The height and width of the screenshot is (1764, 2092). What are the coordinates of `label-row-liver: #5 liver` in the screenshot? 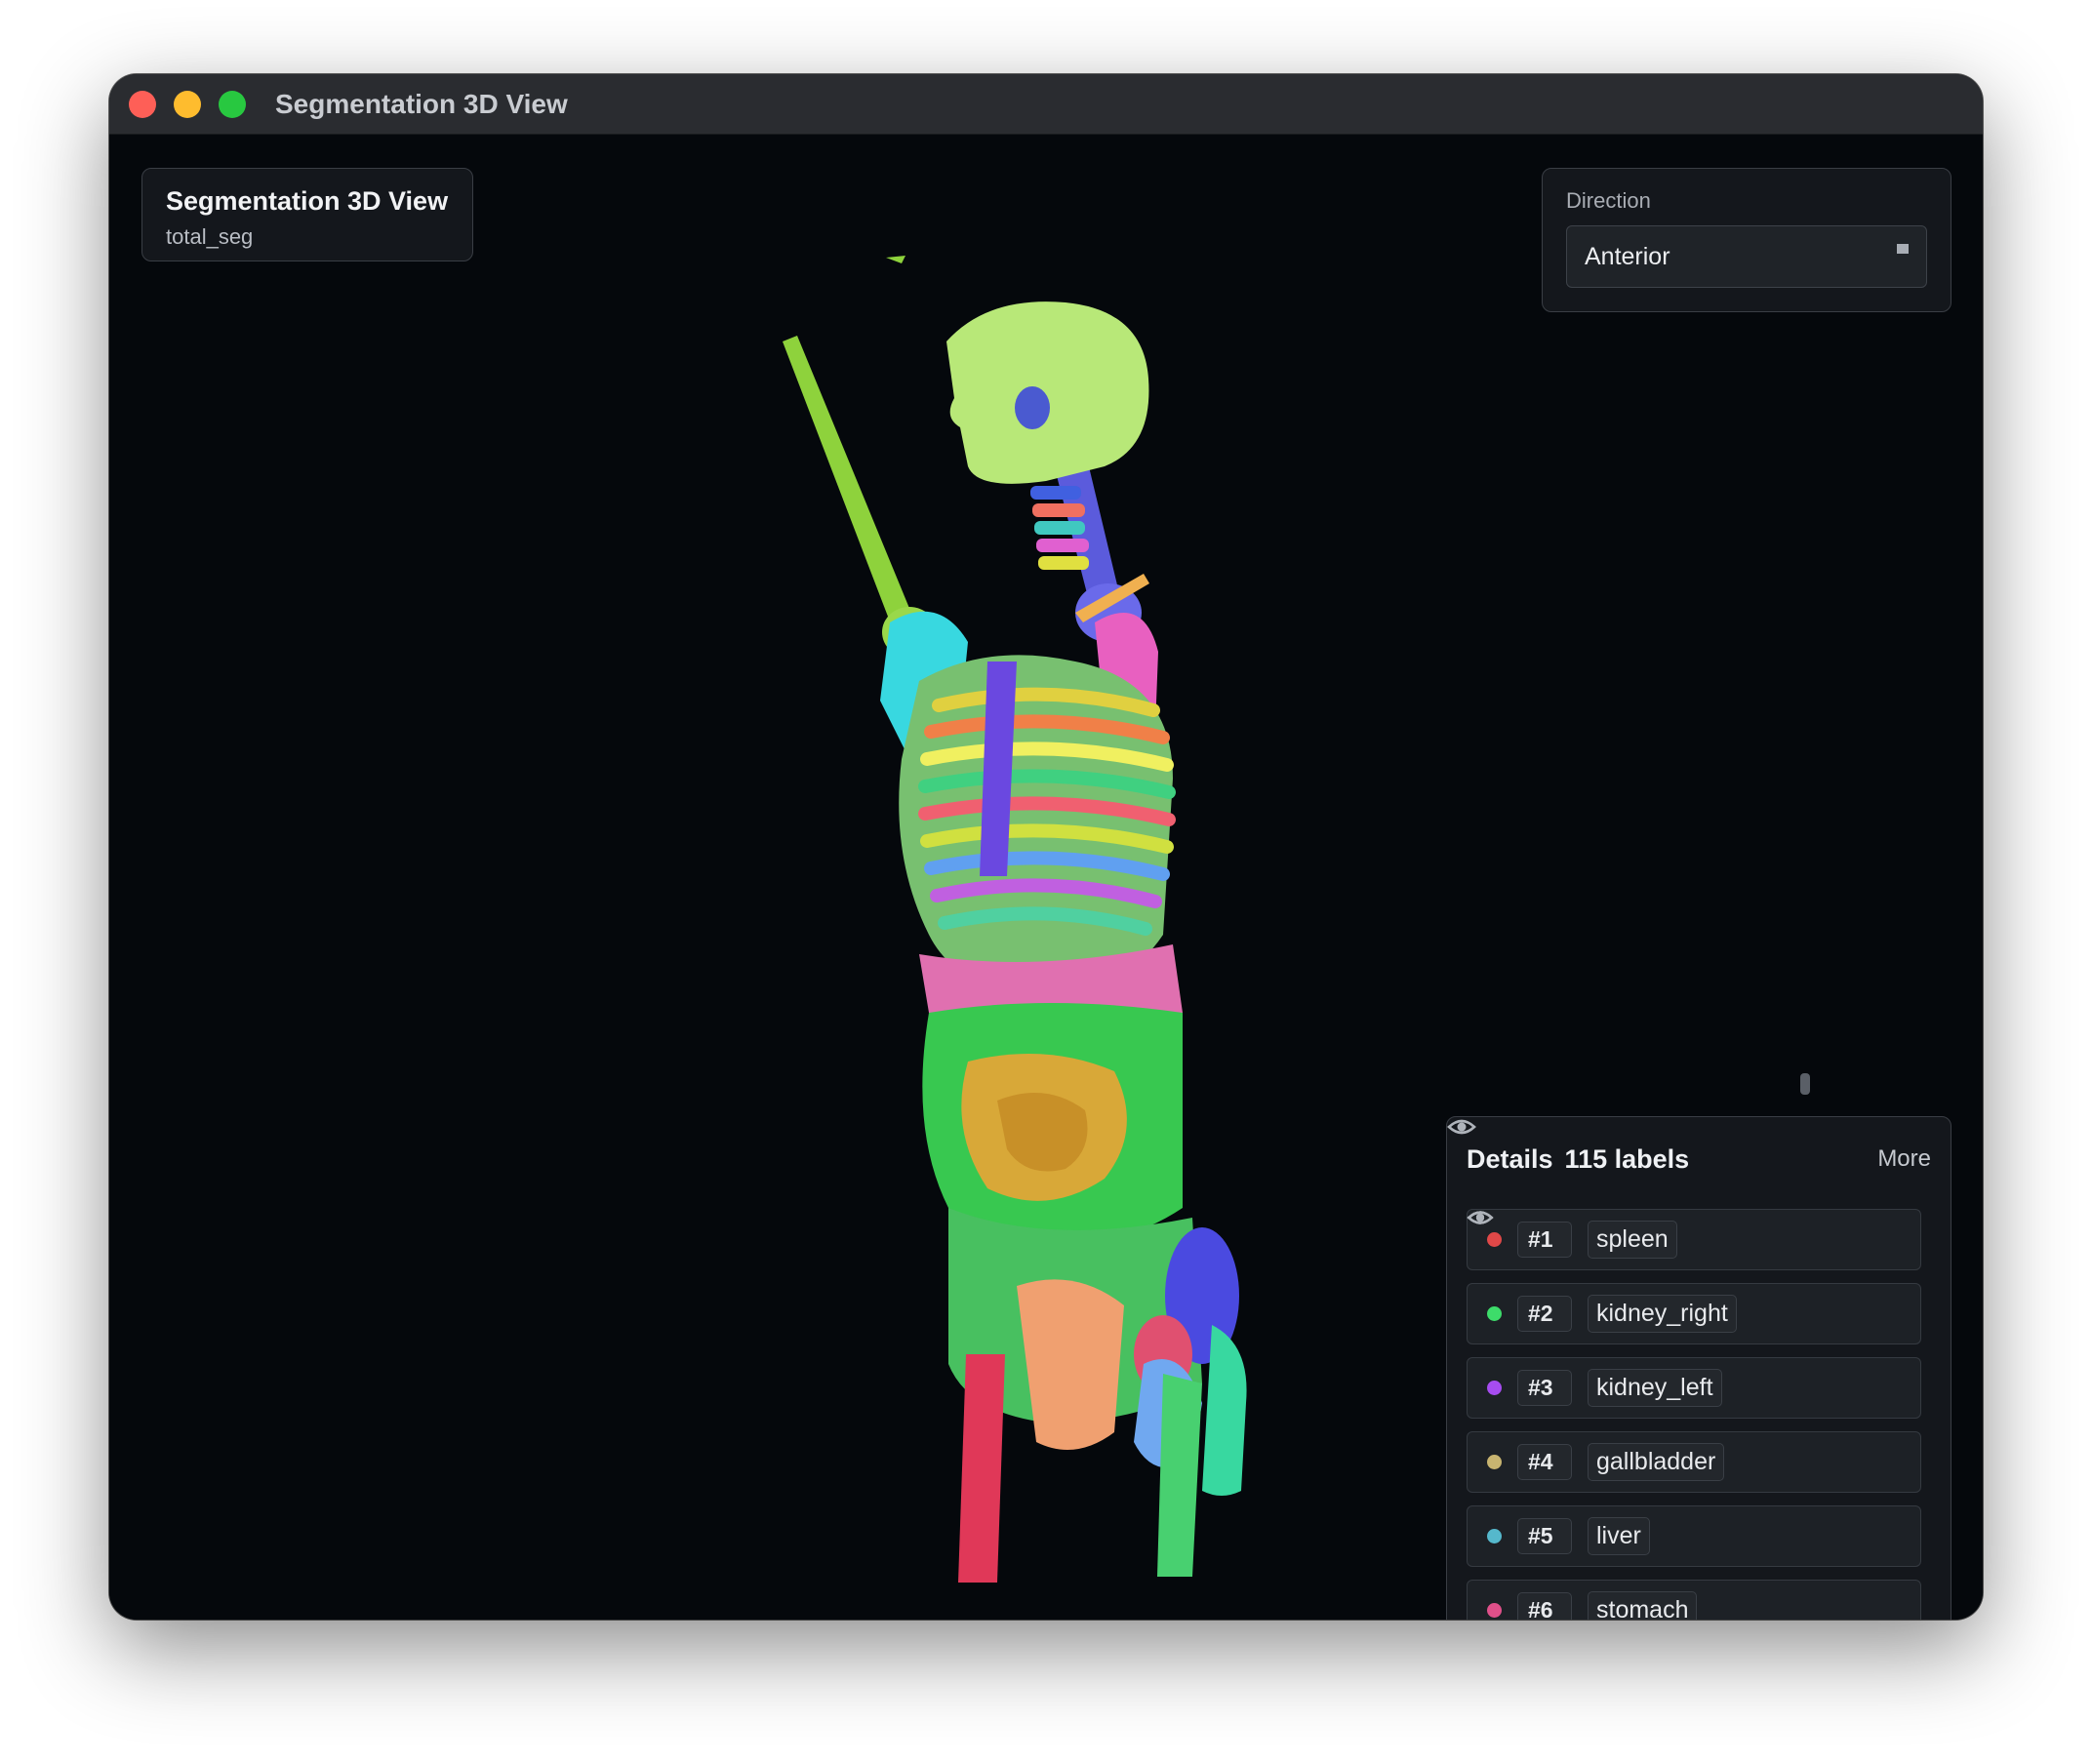 It's located at (1694, 1389).